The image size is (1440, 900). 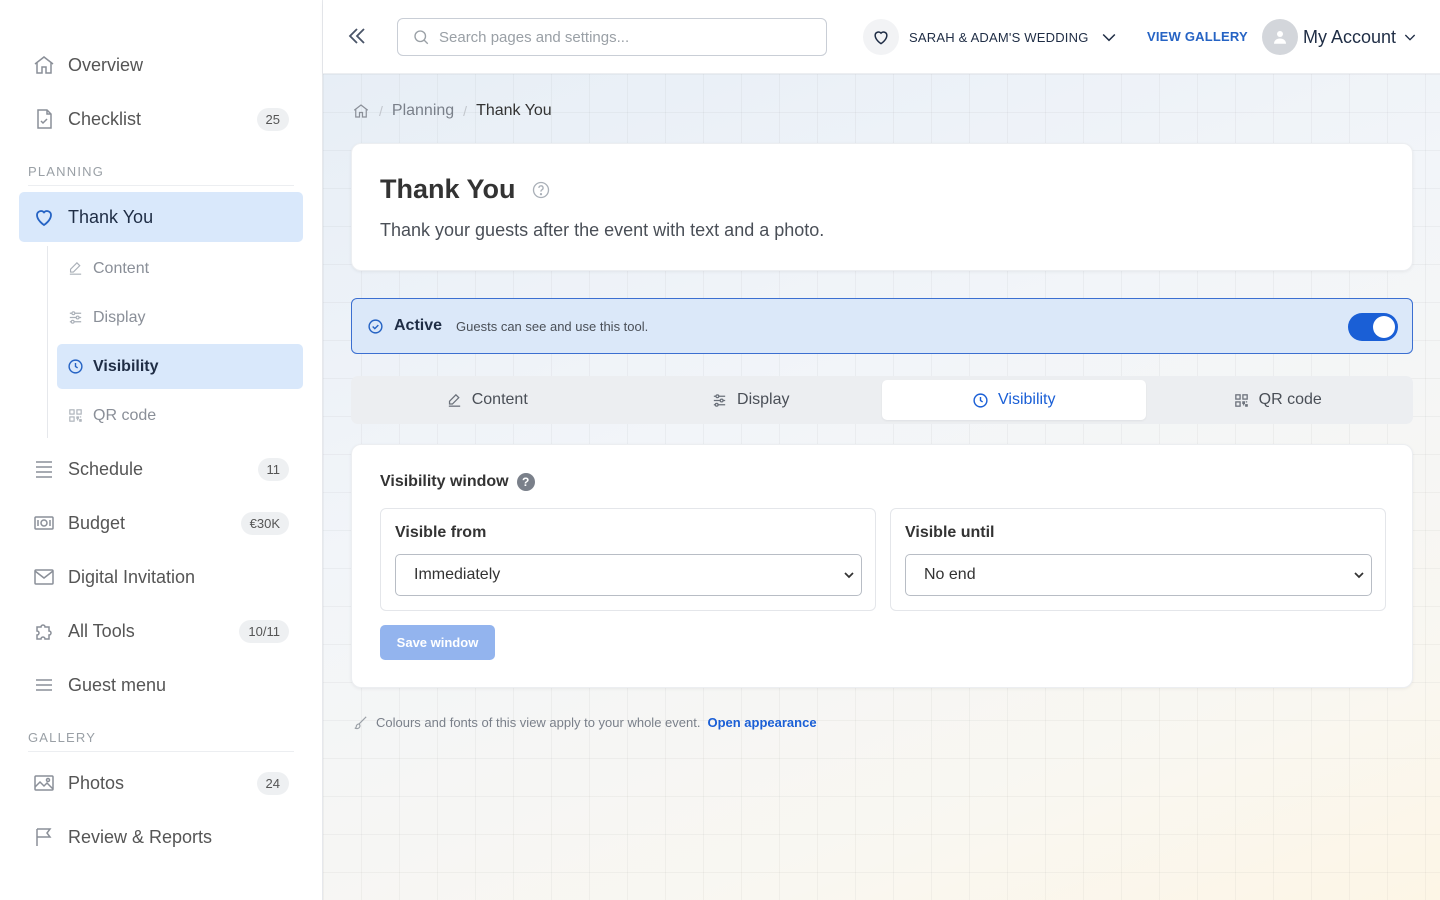 What do you see at coordinates (111, 216) in the screenshot?
I see `sidebar-item-label: Thank You` at bounding box center [111, 216].